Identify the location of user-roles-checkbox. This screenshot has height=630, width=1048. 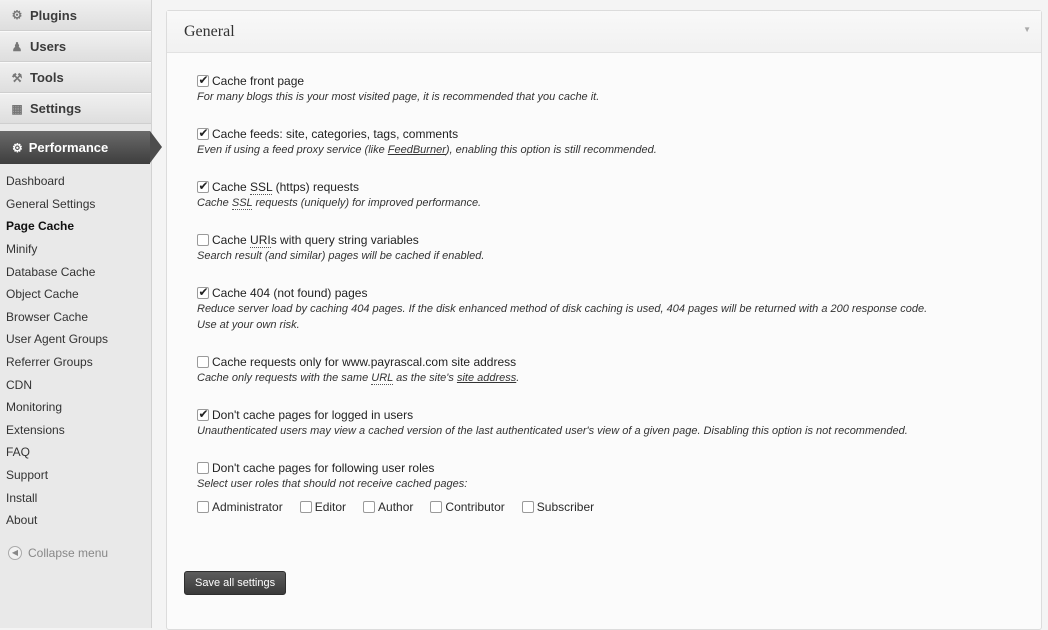
(203, 468).